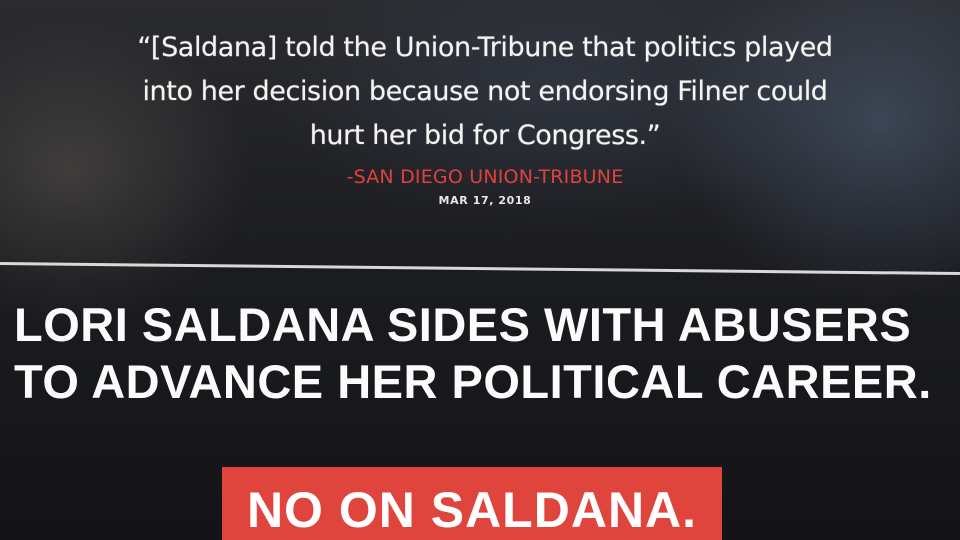 The width and height of the screenshot is (960, 540). What do you see at coordinates (485, 200) in the screenshot?
I see `quote-date: MAR 17, 2018` at bounding box center [485, 200].